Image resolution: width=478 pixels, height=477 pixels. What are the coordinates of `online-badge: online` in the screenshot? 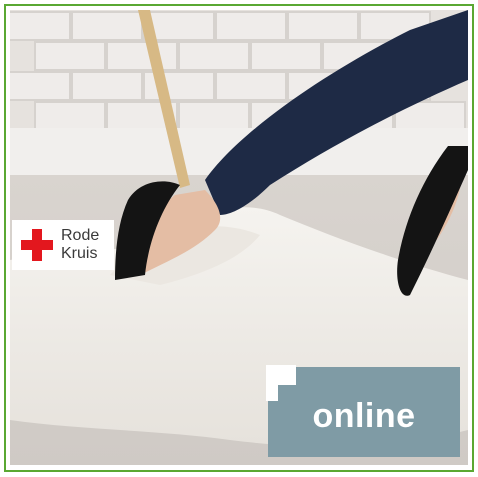 It's located at (364, 412).